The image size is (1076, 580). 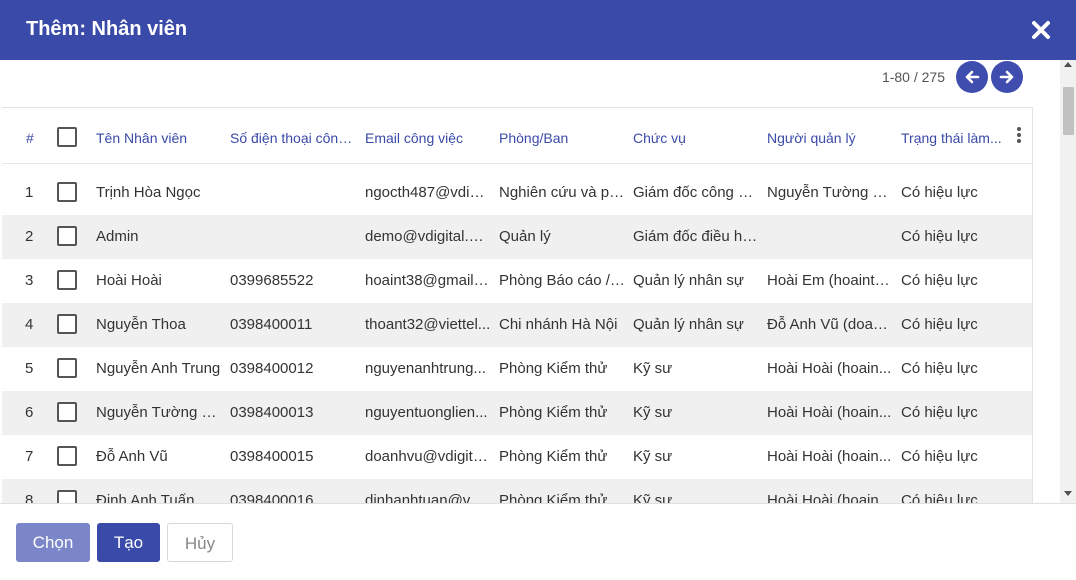 I want to click on column-header-email: Email công việc, so click(x=428, y=138).